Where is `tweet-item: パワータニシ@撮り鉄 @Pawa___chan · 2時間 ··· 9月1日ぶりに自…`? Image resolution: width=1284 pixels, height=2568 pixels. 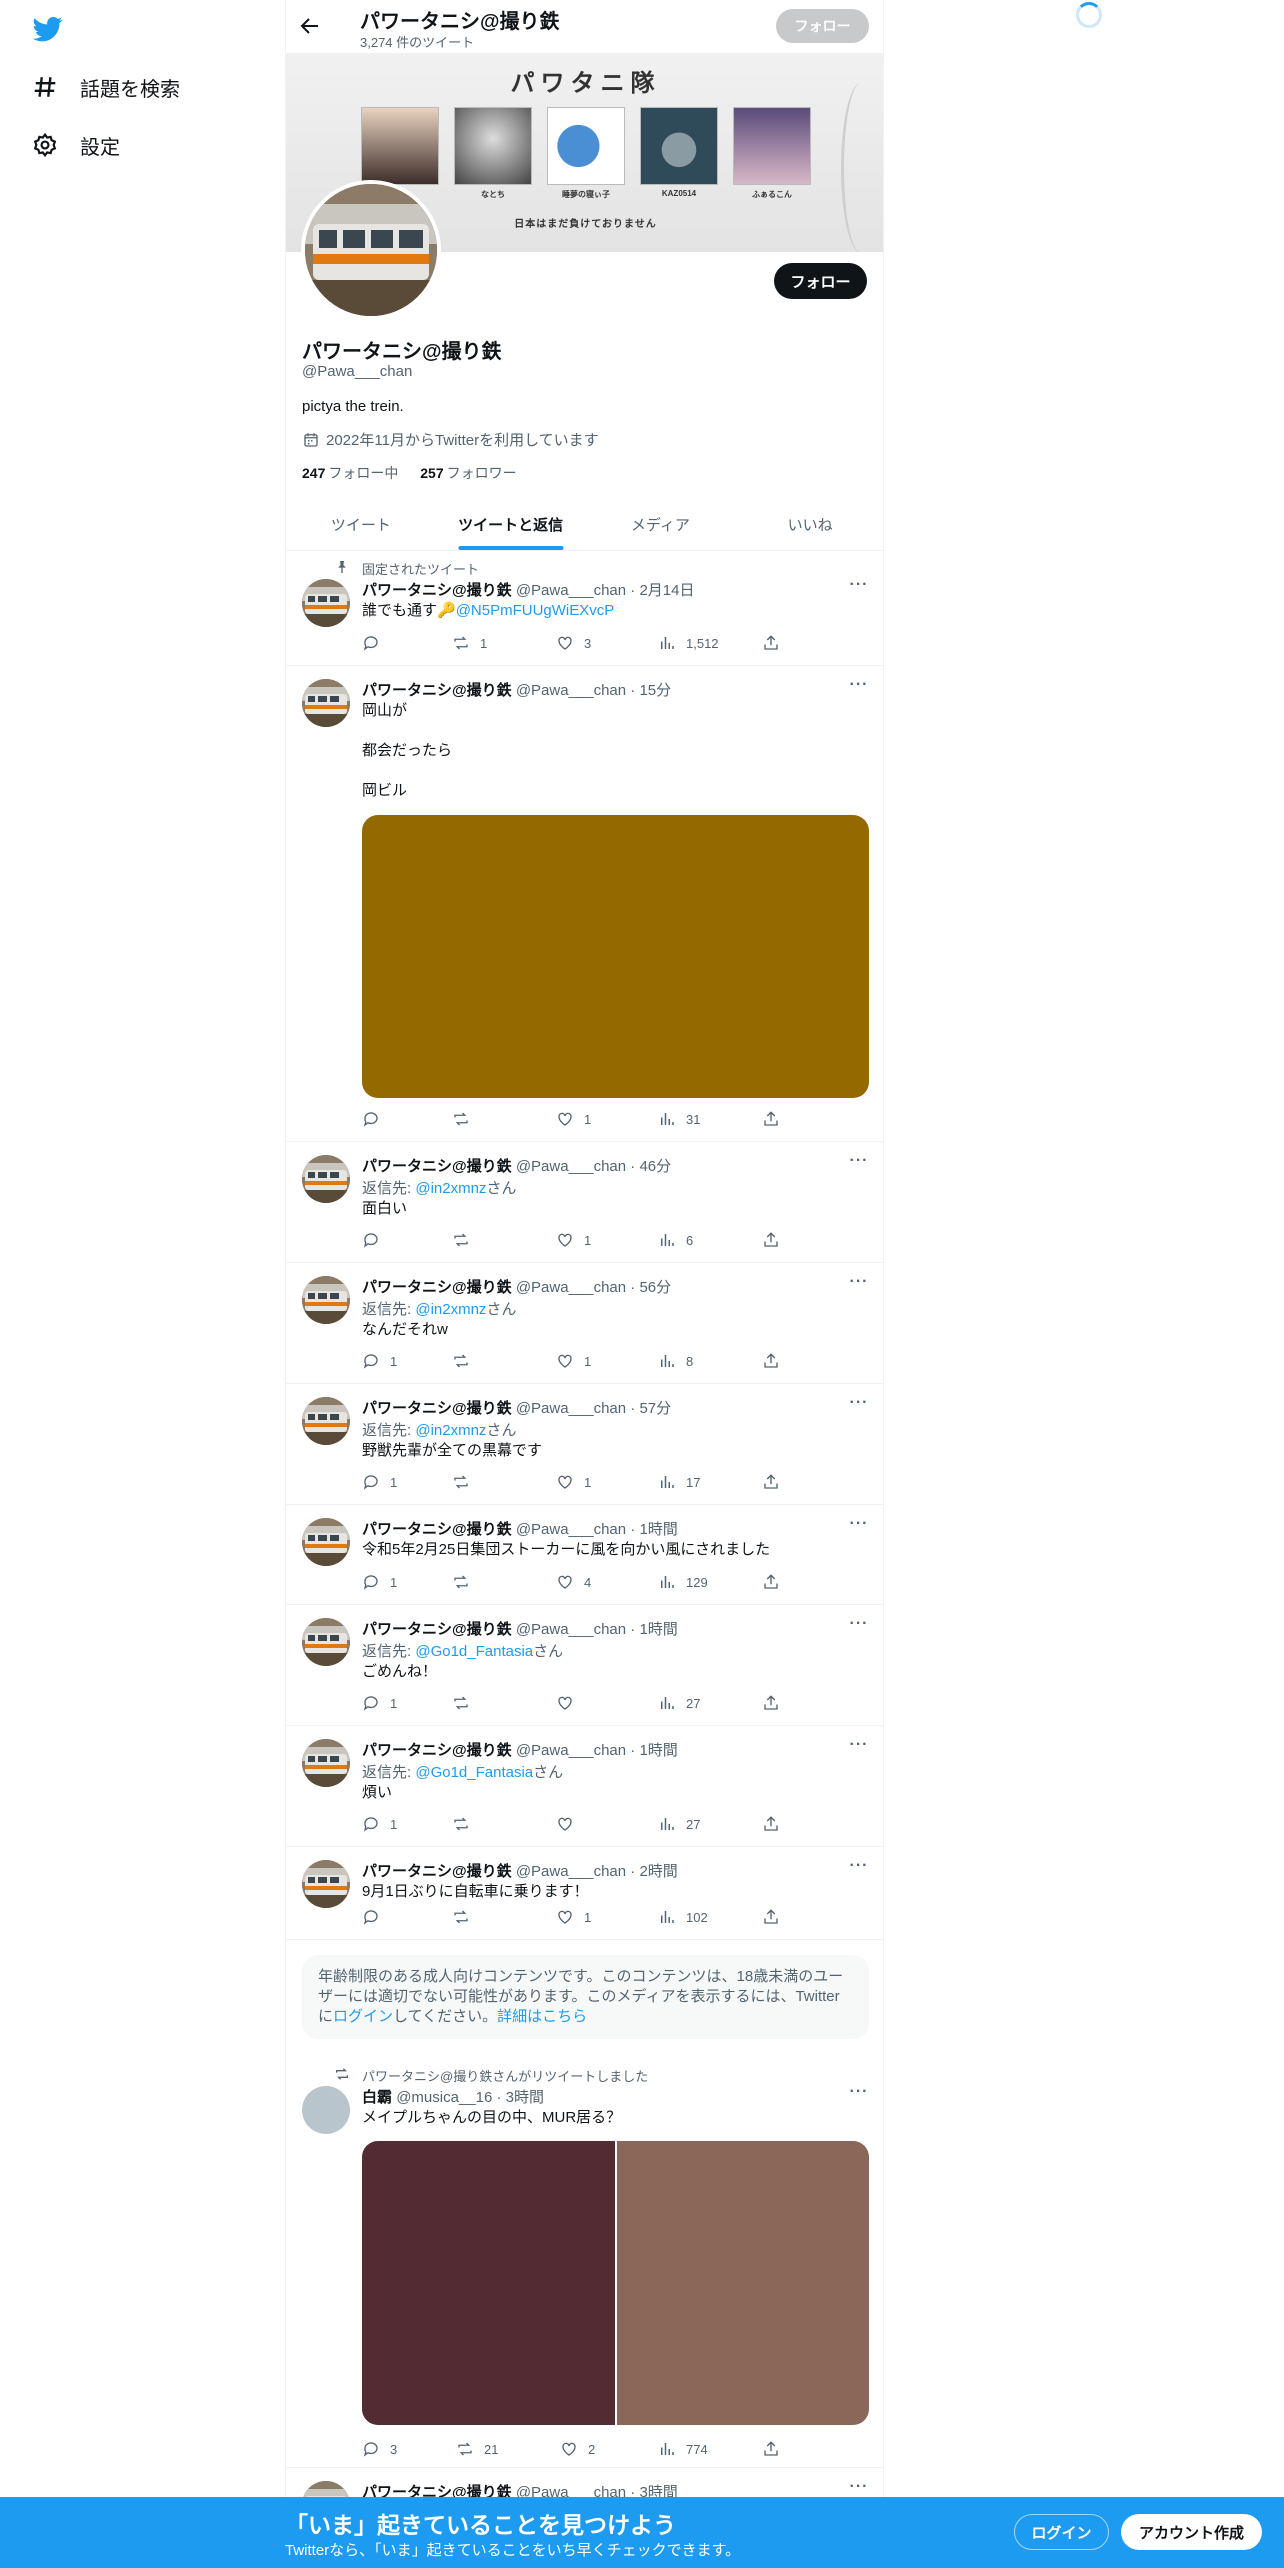
tweet-item: パワータニシ@撮り鉄 @Pawa___chan · 2時間 ··· 9月1日ぶりに自… is located at coordinates (584, 1894).